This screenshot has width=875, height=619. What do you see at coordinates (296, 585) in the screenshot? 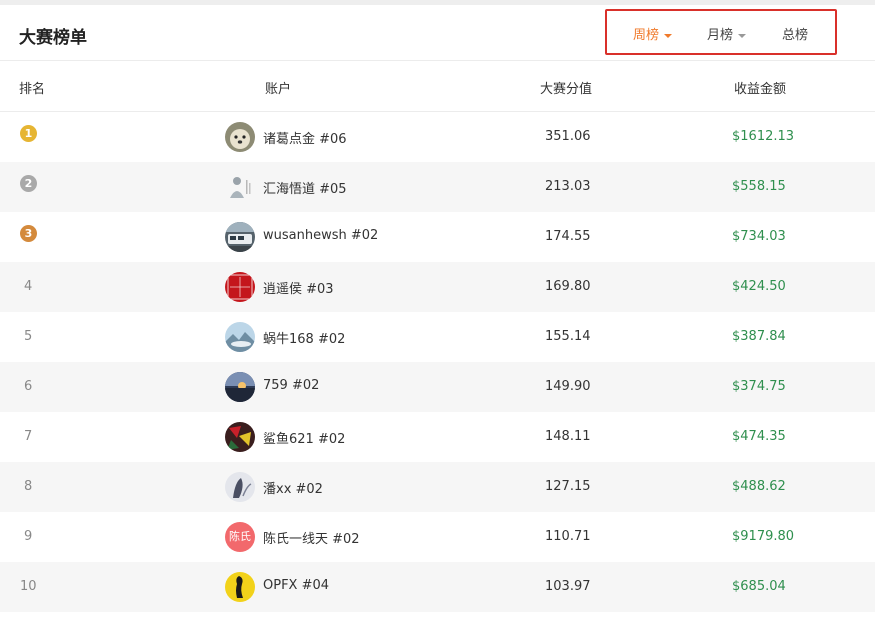
I see `account-name: OPFX #04` at bounding box center [296, 585].